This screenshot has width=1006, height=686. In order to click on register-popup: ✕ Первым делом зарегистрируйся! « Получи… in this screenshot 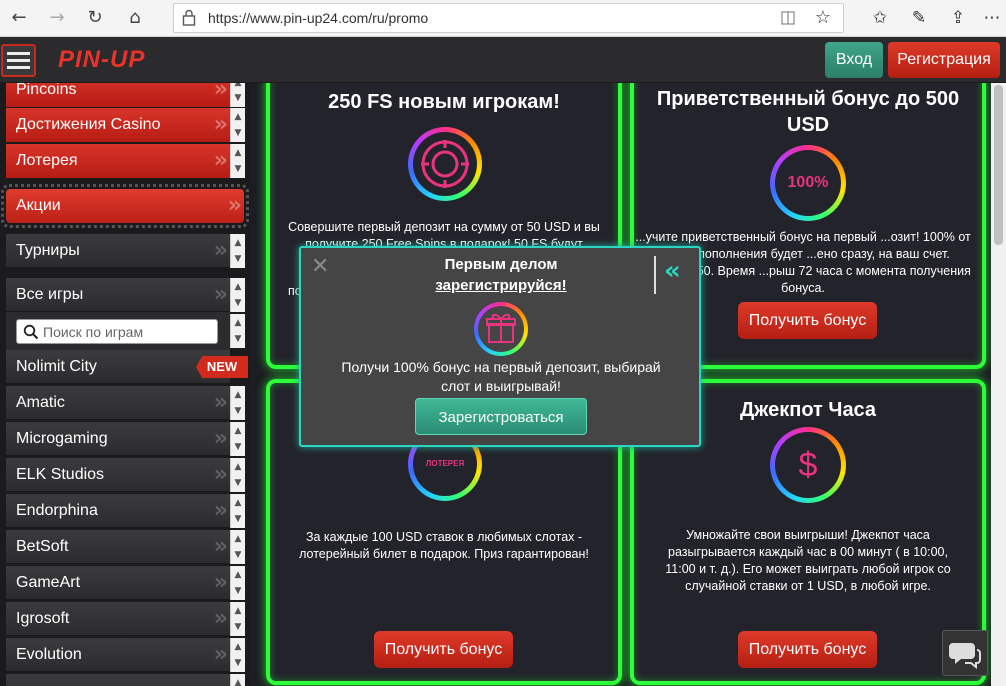, I will do `click(500, 346)`.